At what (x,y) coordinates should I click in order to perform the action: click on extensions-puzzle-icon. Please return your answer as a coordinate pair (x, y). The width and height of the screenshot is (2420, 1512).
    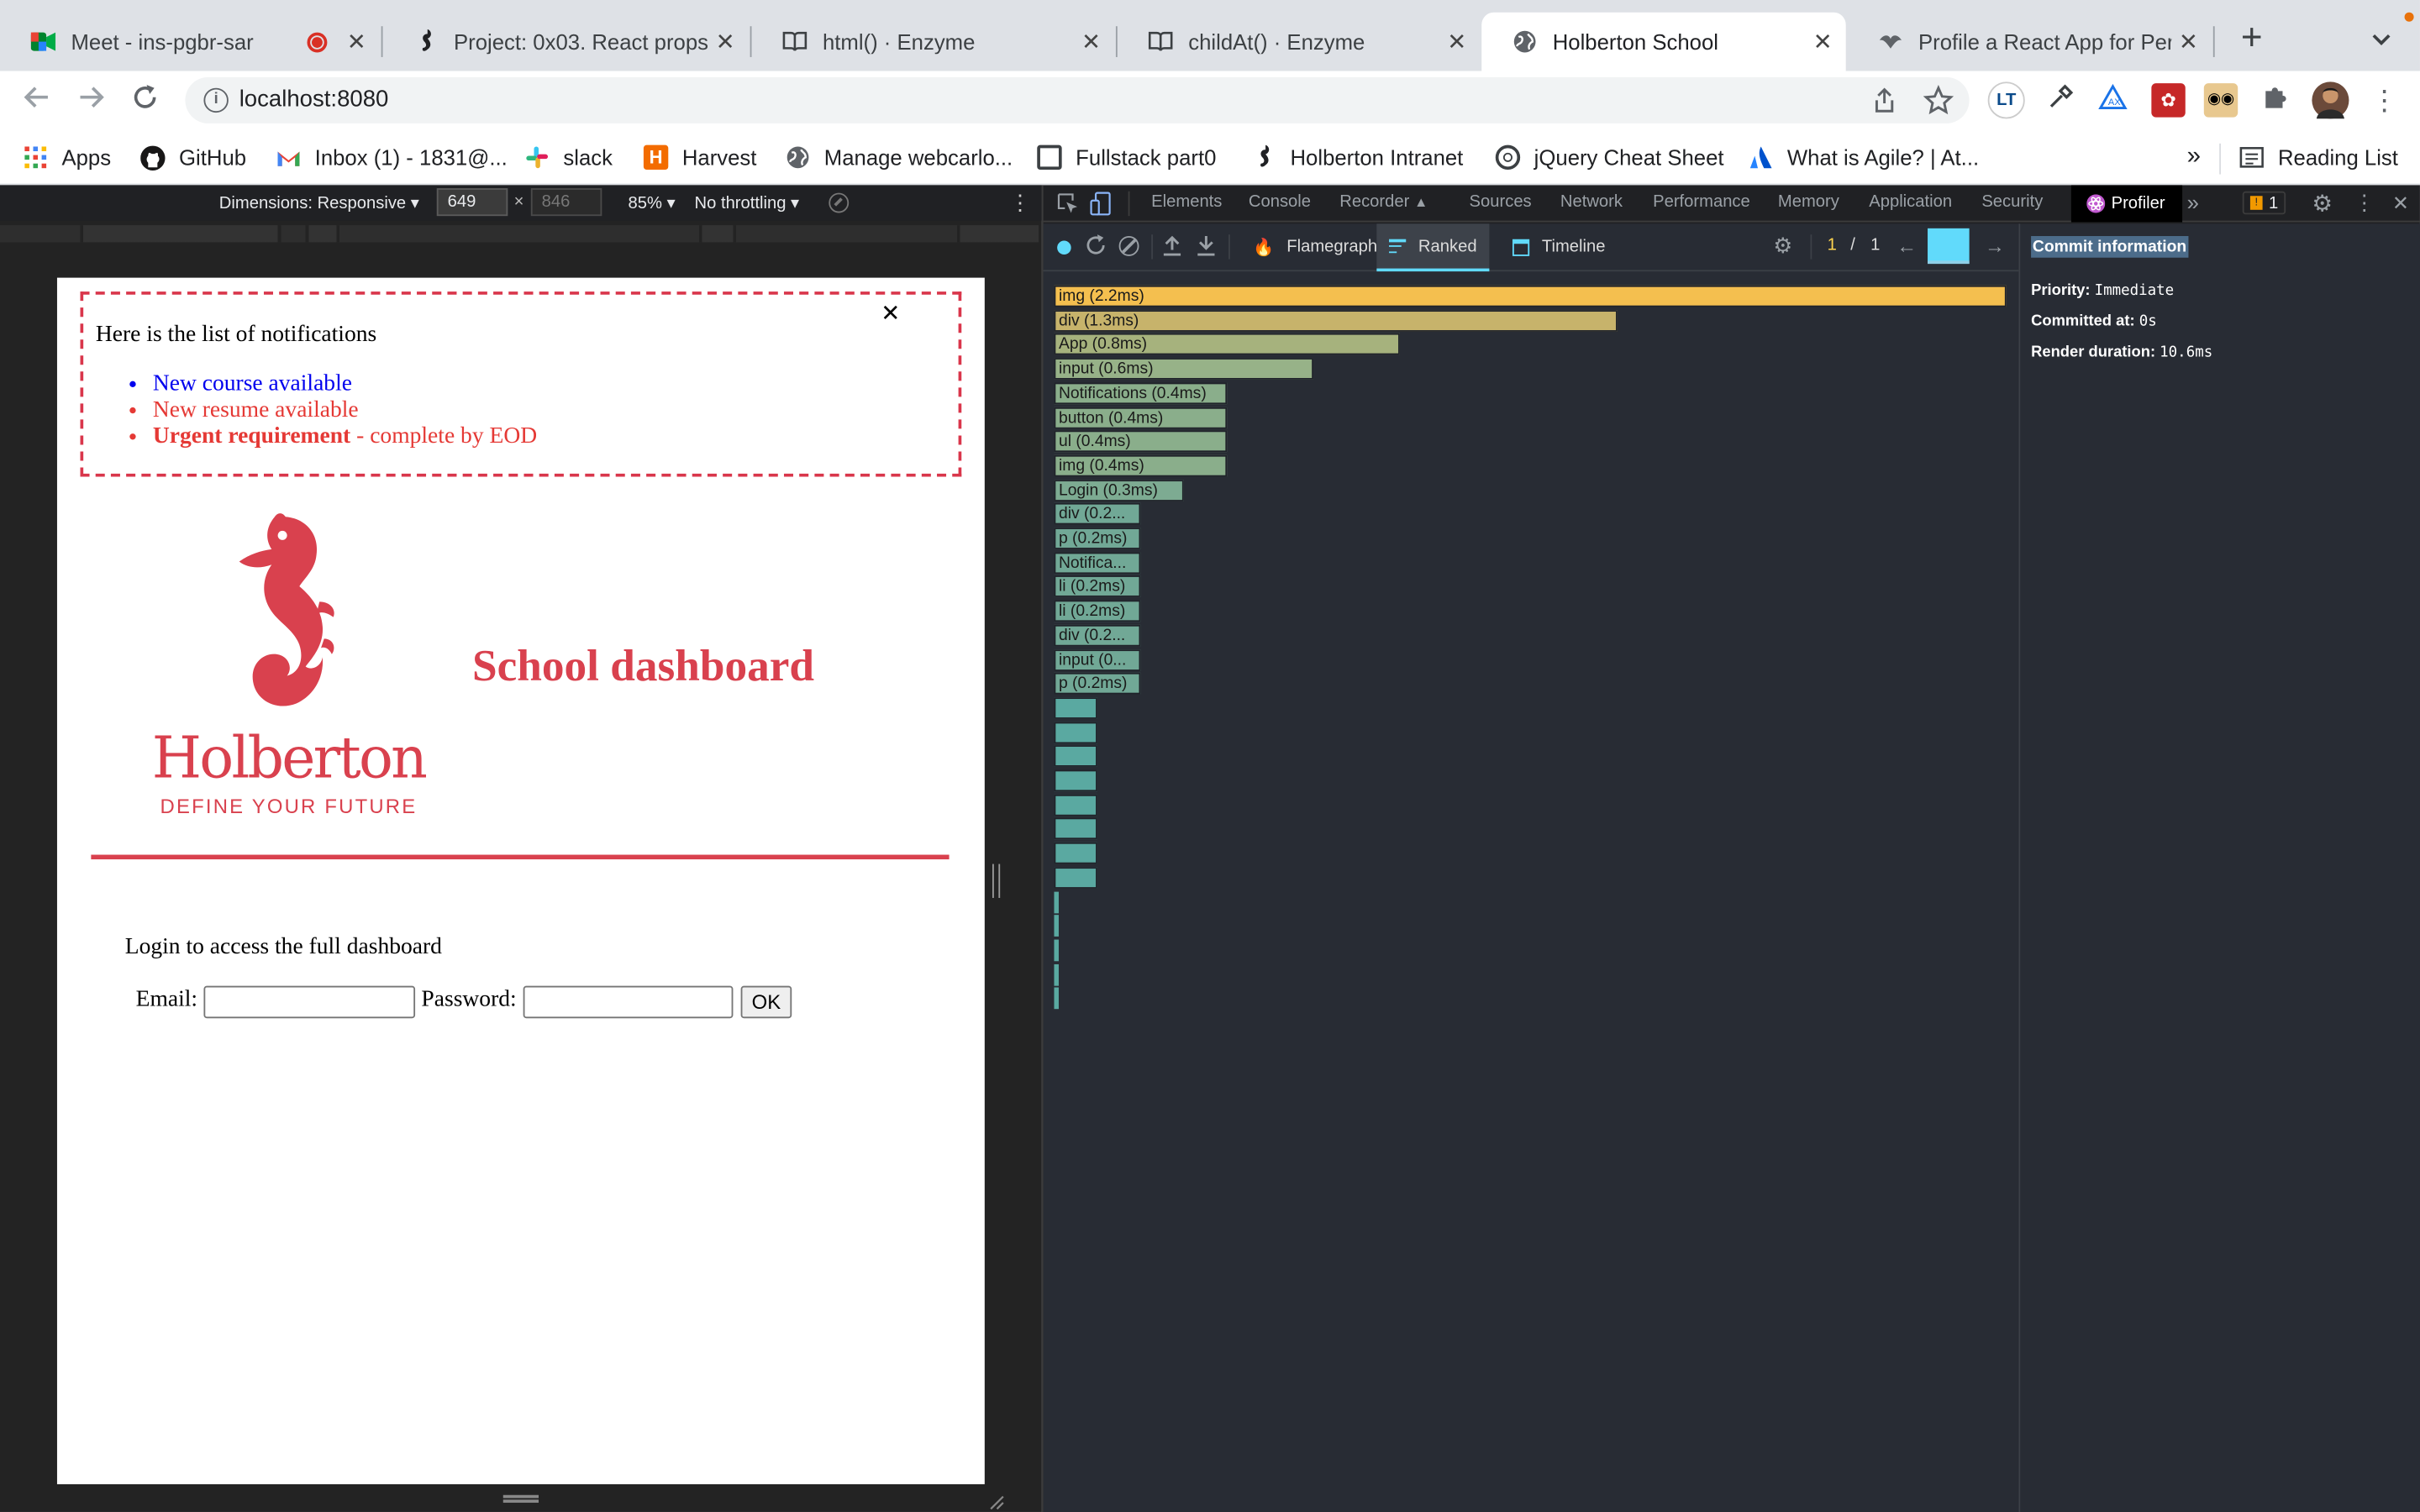
    Looking at the image, I should click on (2274, 100).